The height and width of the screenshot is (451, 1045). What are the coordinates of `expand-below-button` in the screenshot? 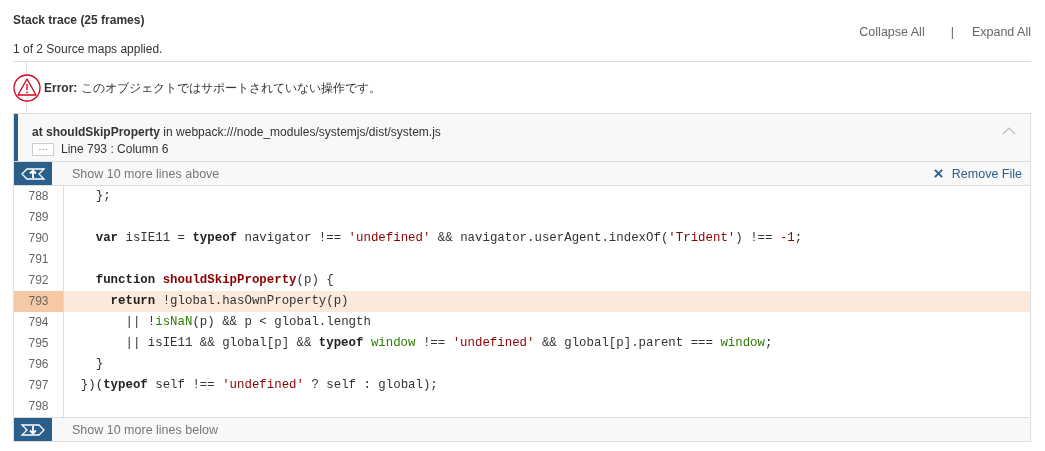 It's located at (33, 429).